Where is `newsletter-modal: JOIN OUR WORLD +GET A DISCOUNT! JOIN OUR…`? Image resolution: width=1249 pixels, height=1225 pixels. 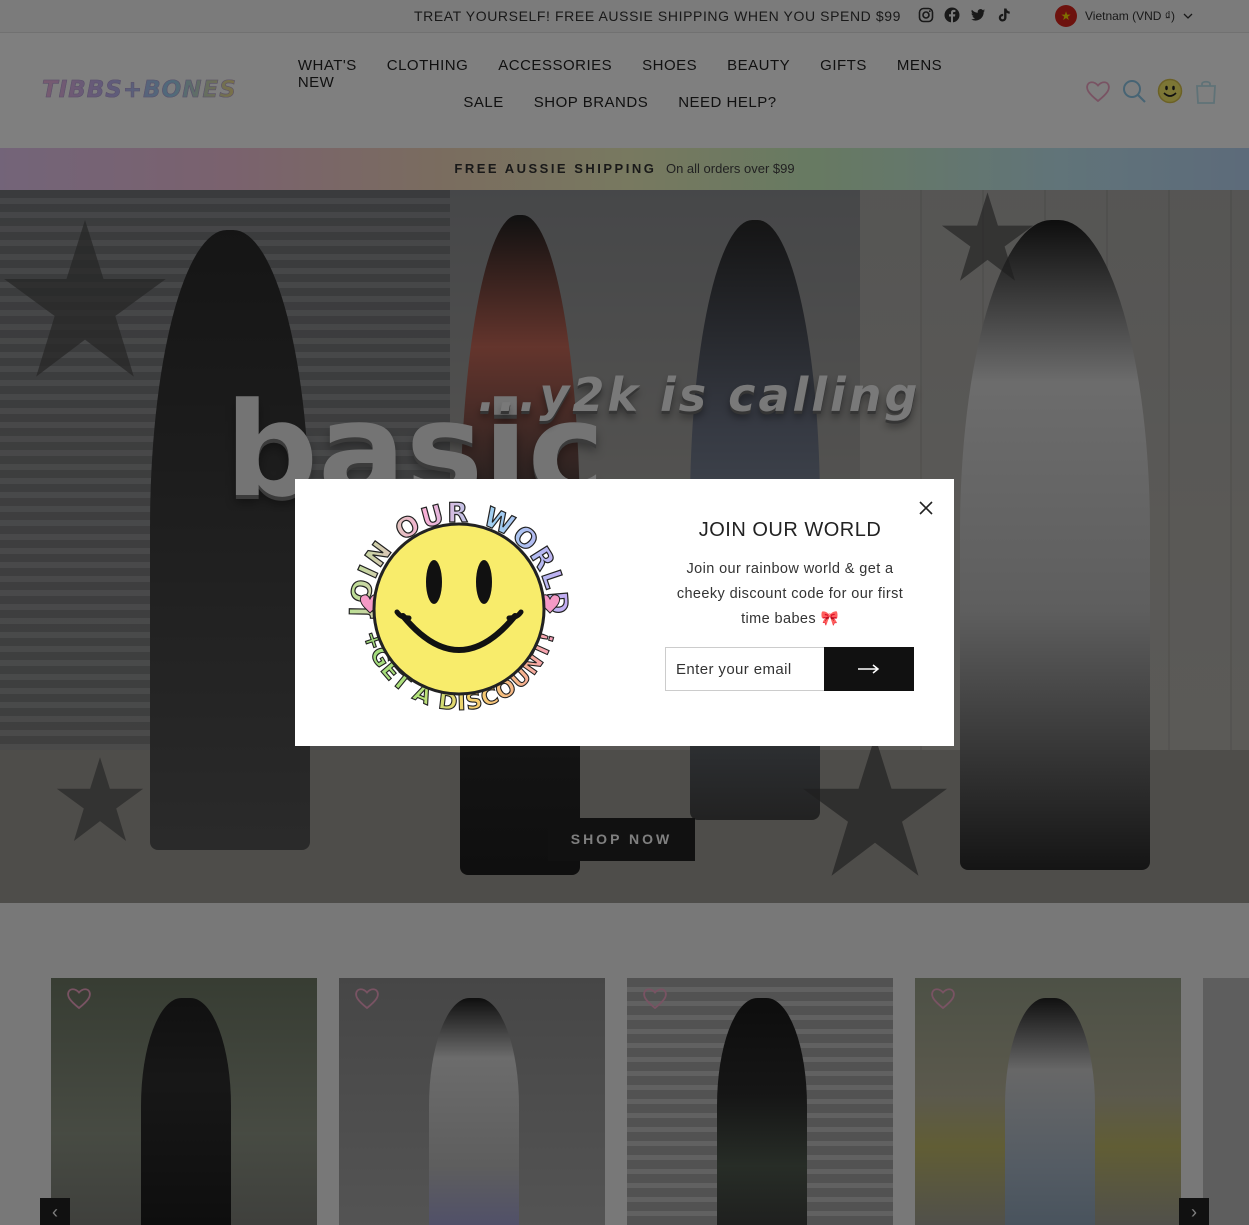 newsletter-modal: JOIN OUR WORLD +GET A DISCOUNT! JOIN OUR… is located at coordinates (624, 612).